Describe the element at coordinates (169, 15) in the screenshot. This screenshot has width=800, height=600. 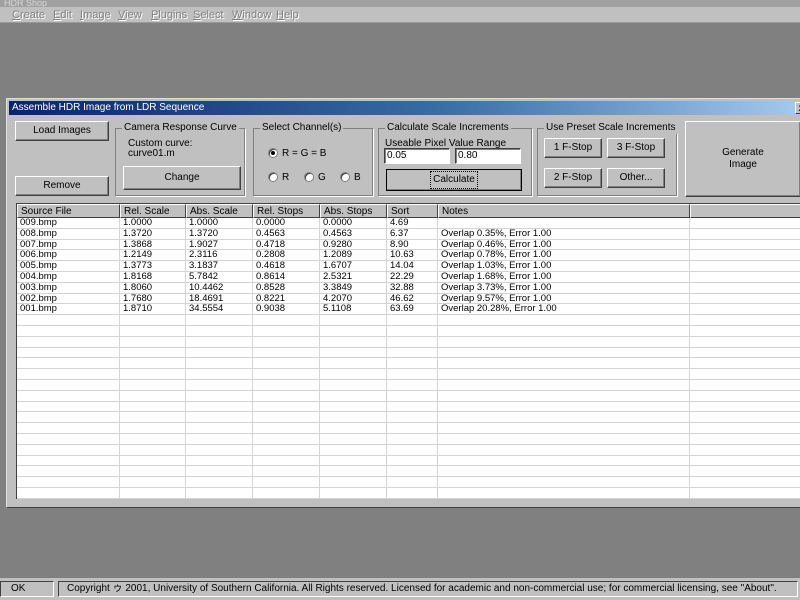
I see `menu-plugins: Plugins` at that location.